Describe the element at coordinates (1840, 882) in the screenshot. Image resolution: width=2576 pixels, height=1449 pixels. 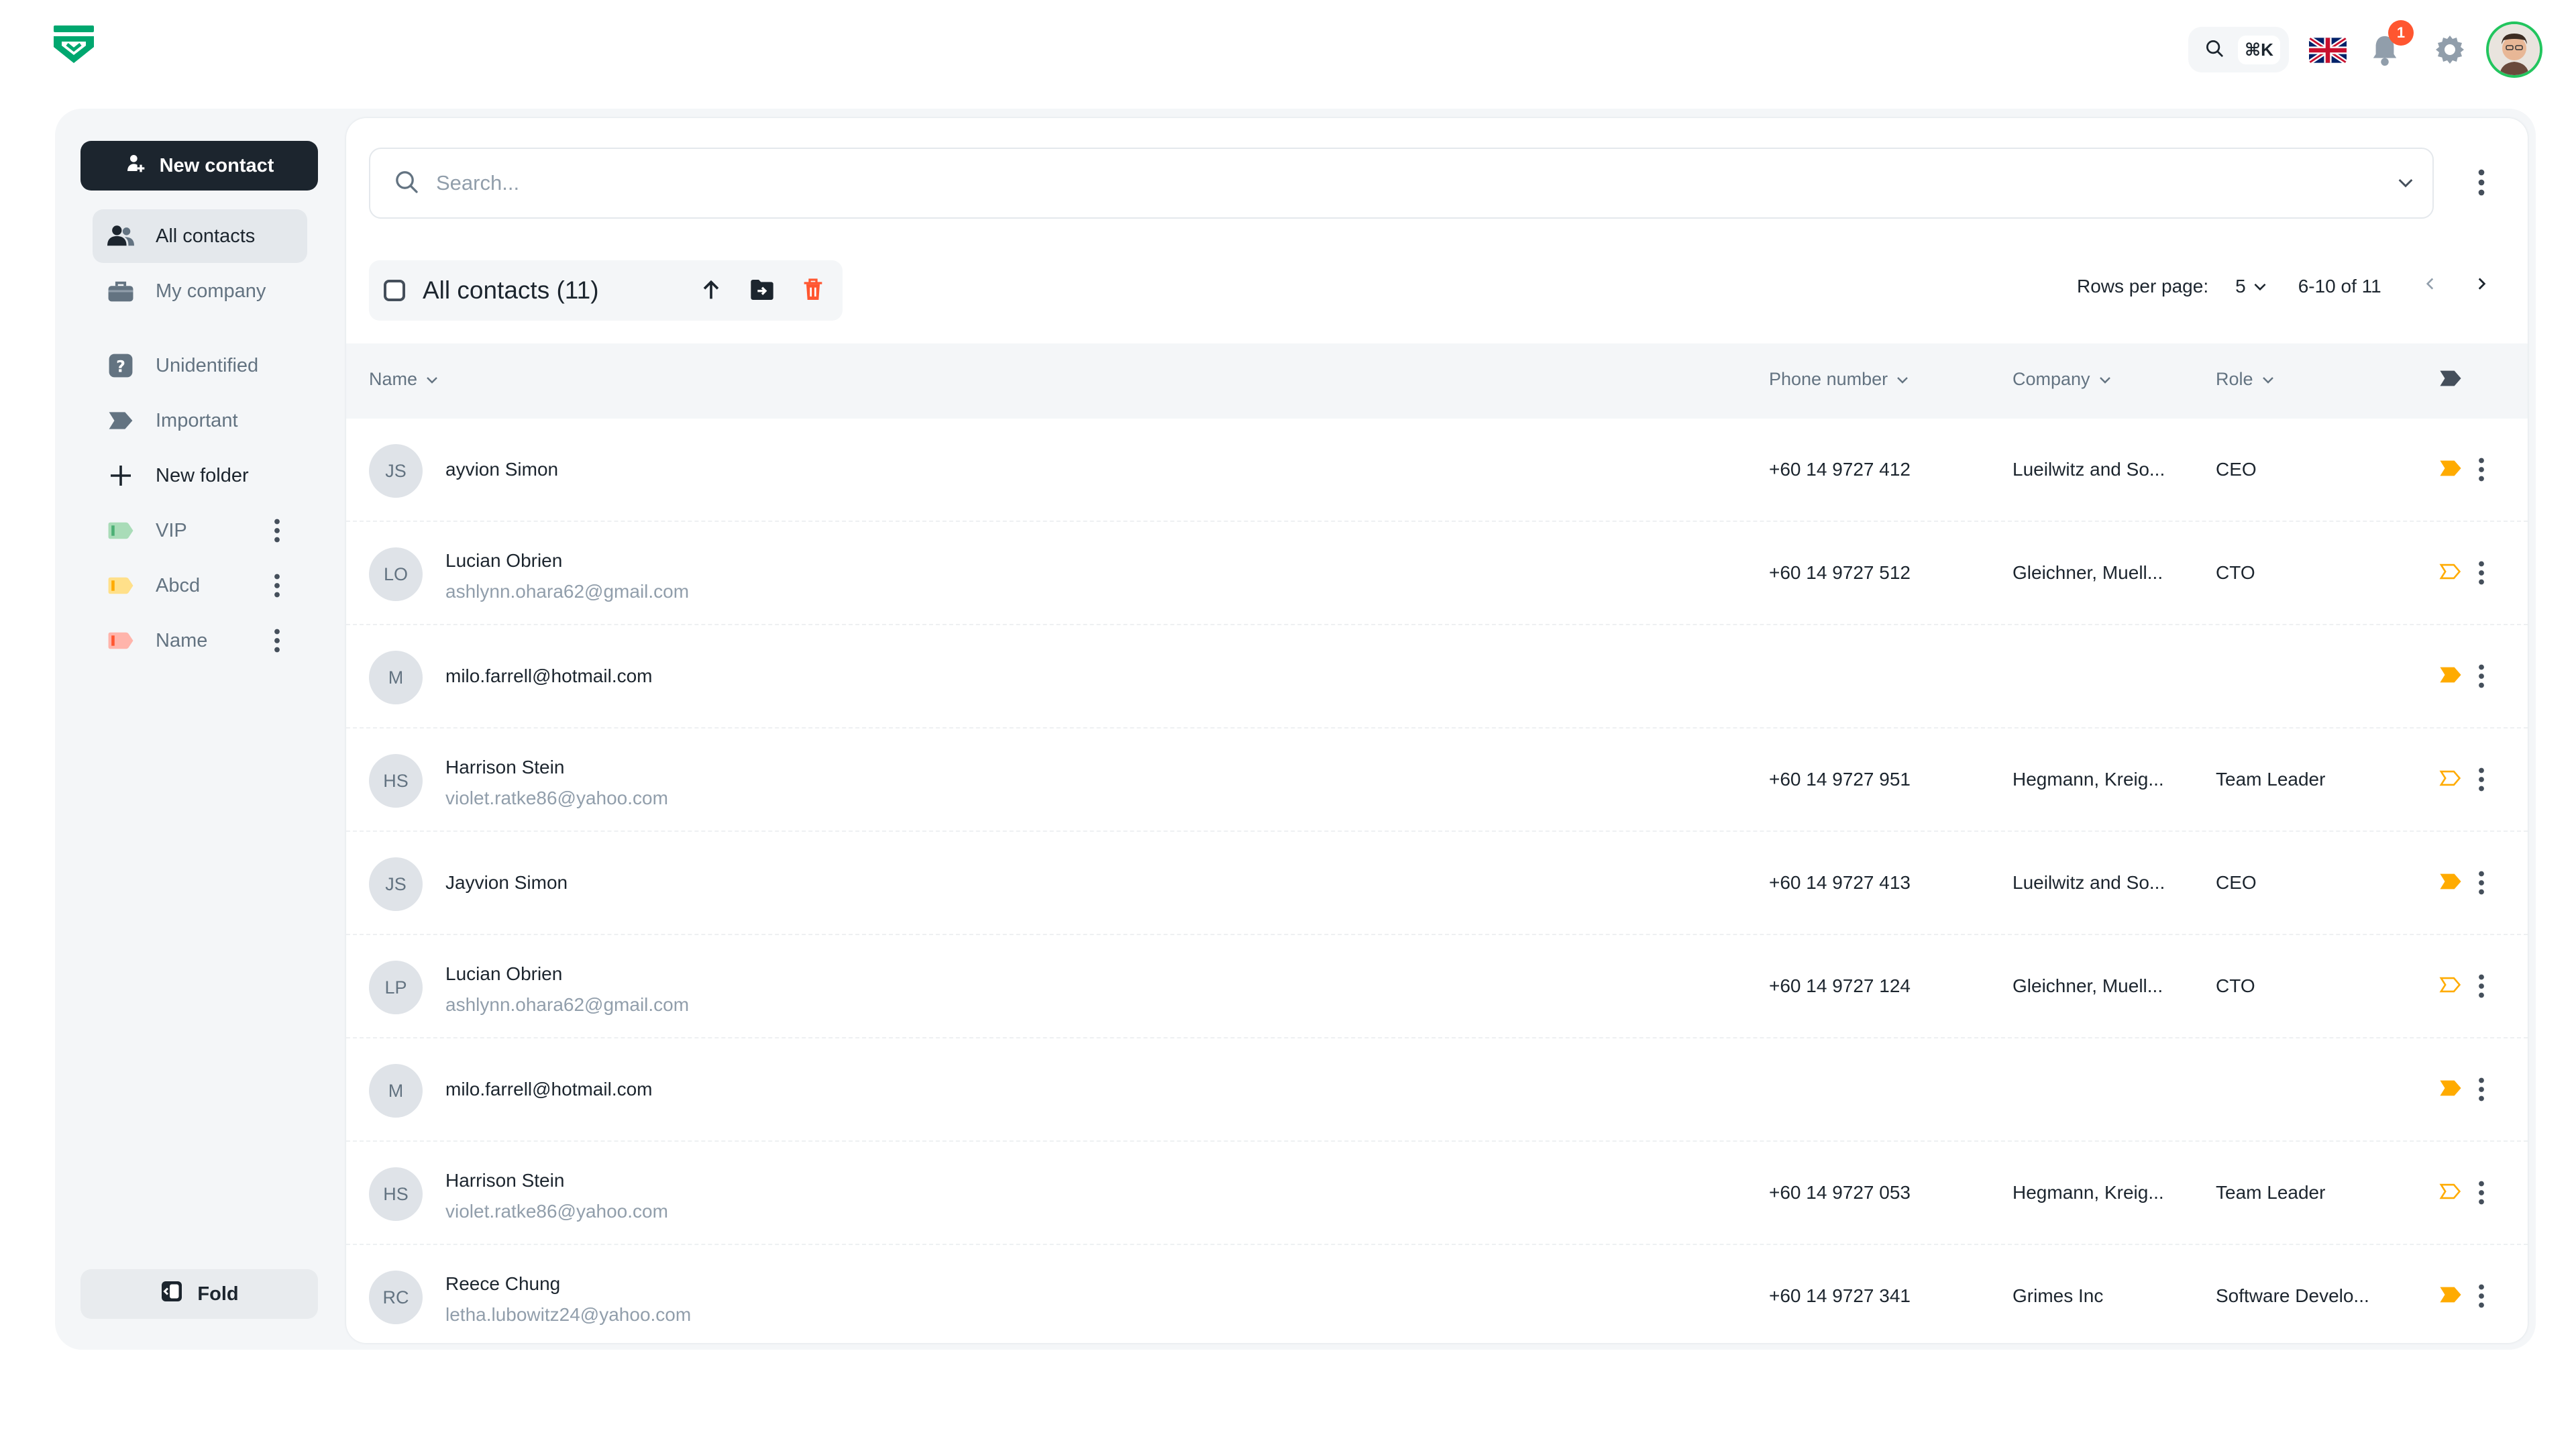
I see `contact-phone: +60 14 9727 413` at that location.